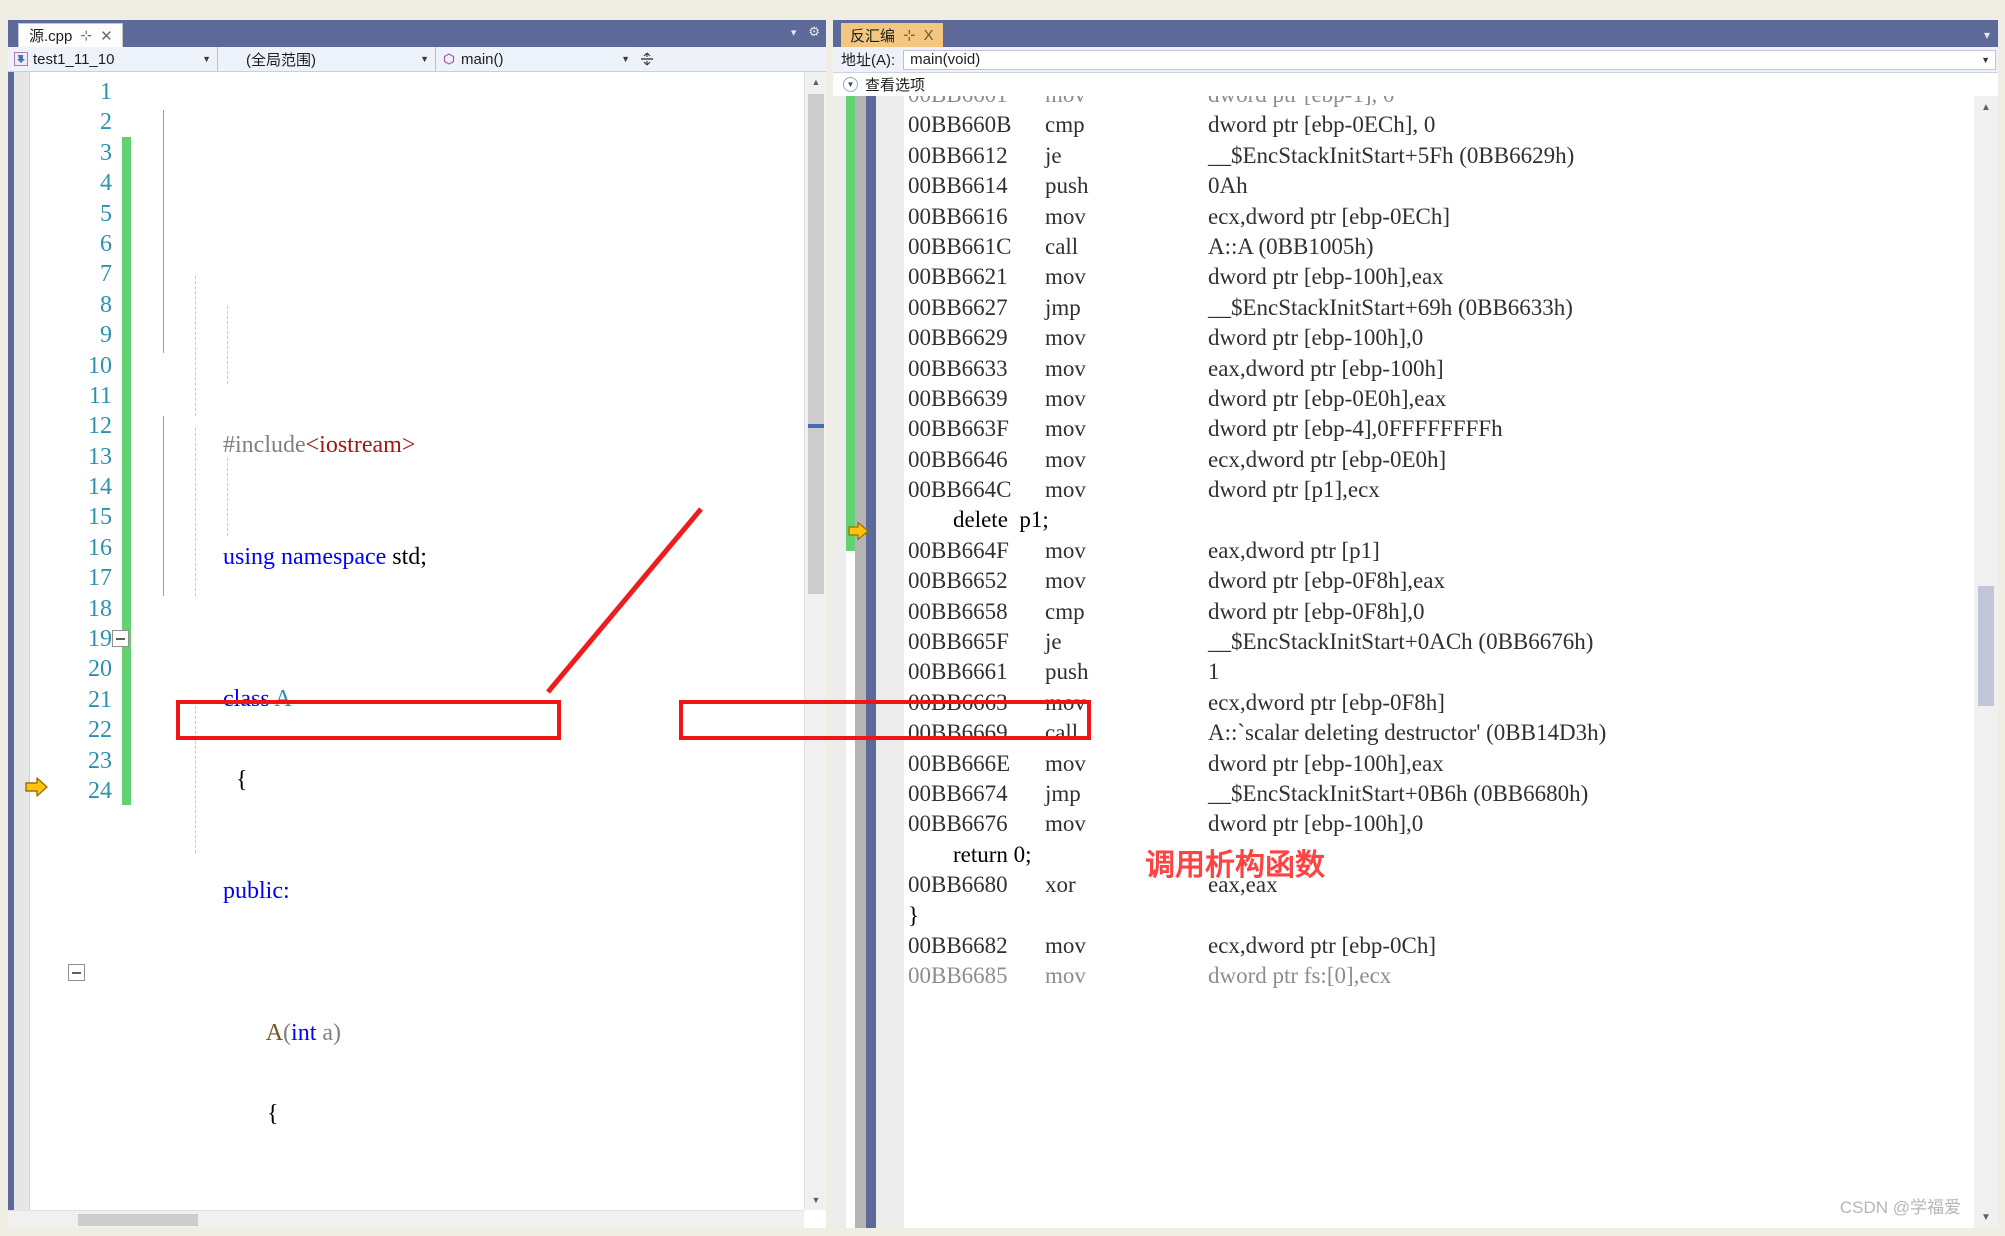  I want to click on instruction-mnemonic: call, so click(1062, 246).